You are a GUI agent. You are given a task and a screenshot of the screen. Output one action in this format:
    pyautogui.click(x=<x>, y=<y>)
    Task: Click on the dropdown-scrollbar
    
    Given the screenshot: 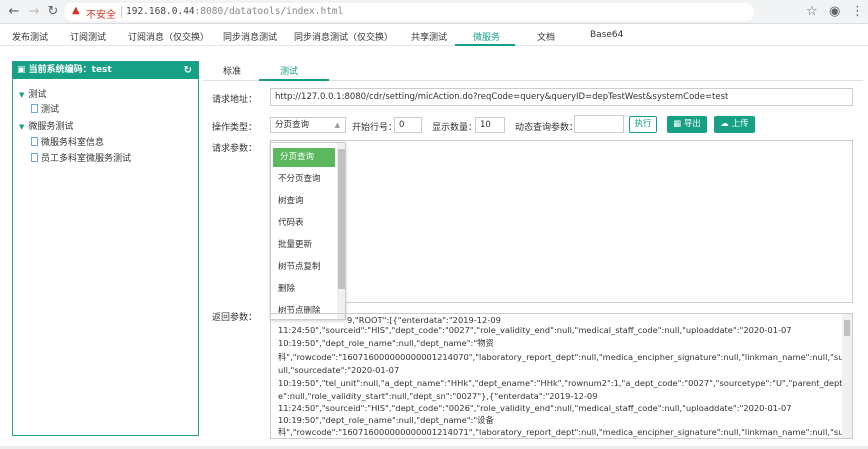 What is the action you would take?
    pyautogui.click(x=341, y=231)
    